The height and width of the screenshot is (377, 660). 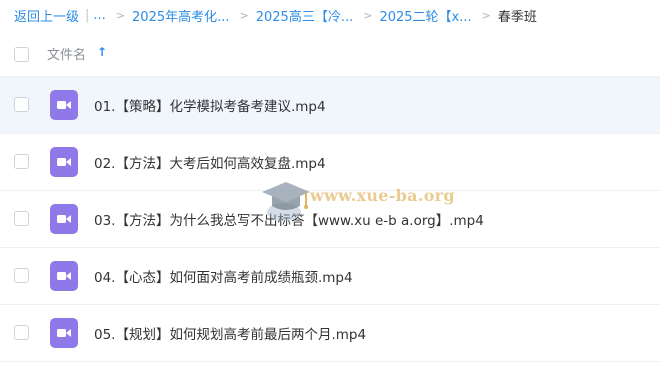 What do you see at coordinates (66, 53) in the screenshot?
I see `column-title-filename: 文件名` at bounding box center [66, 53].